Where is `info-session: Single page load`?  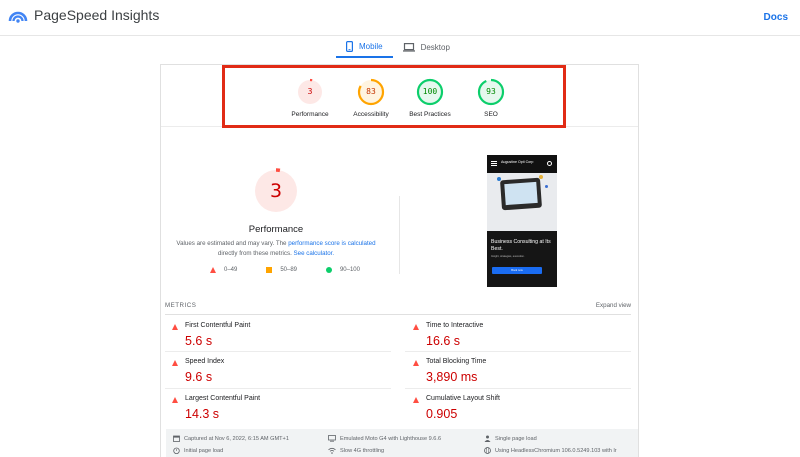 info-session: Single page load is located at coordinates (510, 438).